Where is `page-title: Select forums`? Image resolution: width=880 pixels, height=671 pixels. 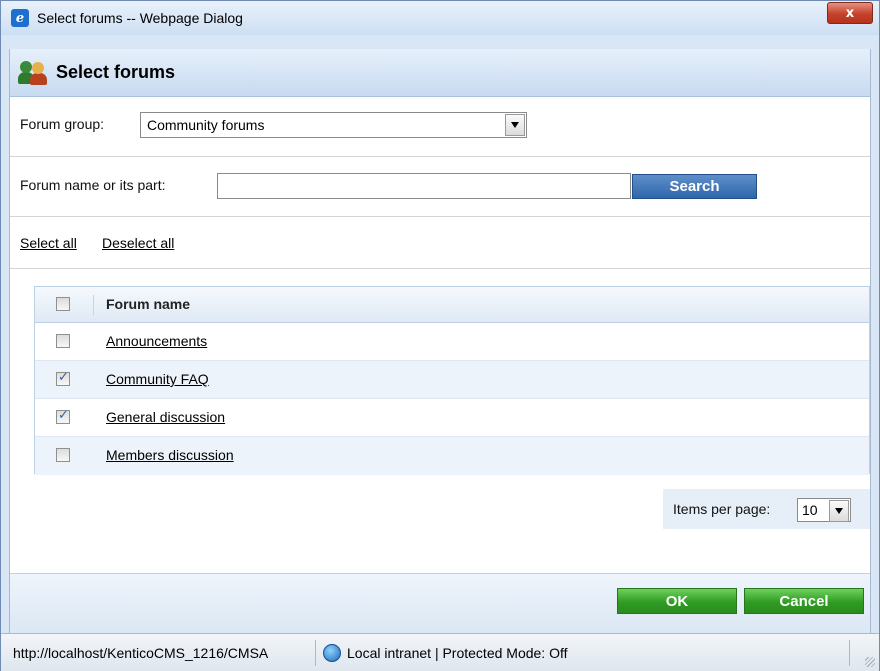 page-title: Select forums is located at coordinates (116, 72).